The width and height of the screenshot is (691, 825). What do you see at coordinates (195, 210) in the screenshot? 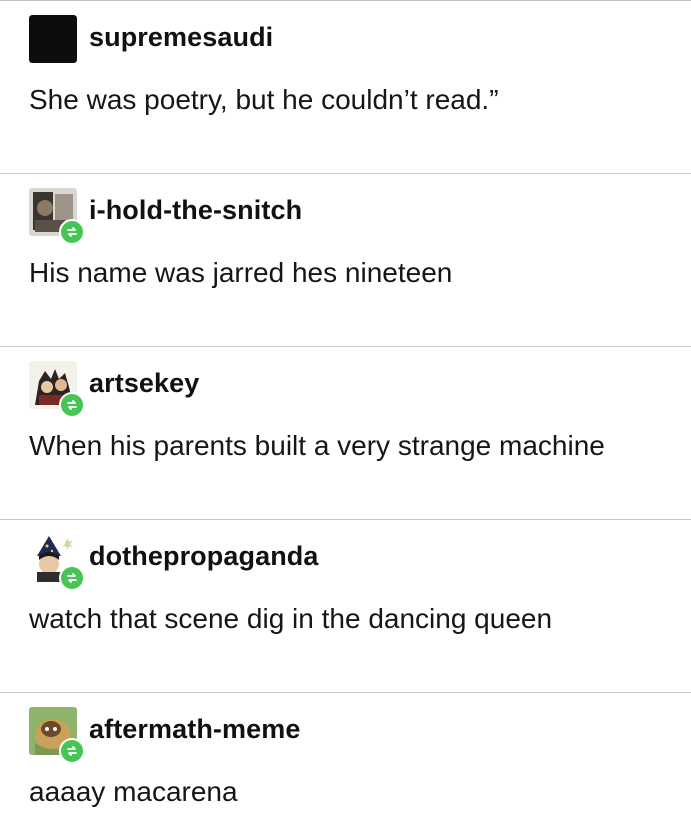
I see `username: i-hold-the-snitch` at bounding box center [195, 210].